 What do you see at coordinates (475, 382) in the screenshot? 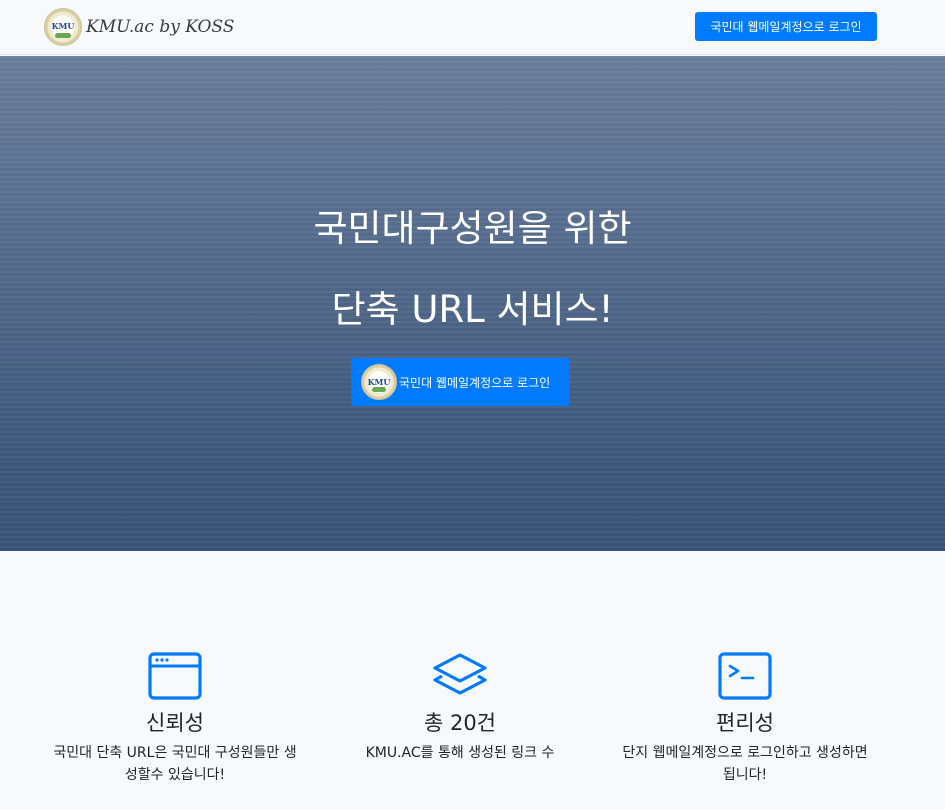
I see `hero-login-label: 국민대 웹메일계정으로 로그인` at bounding box center [475, 382].